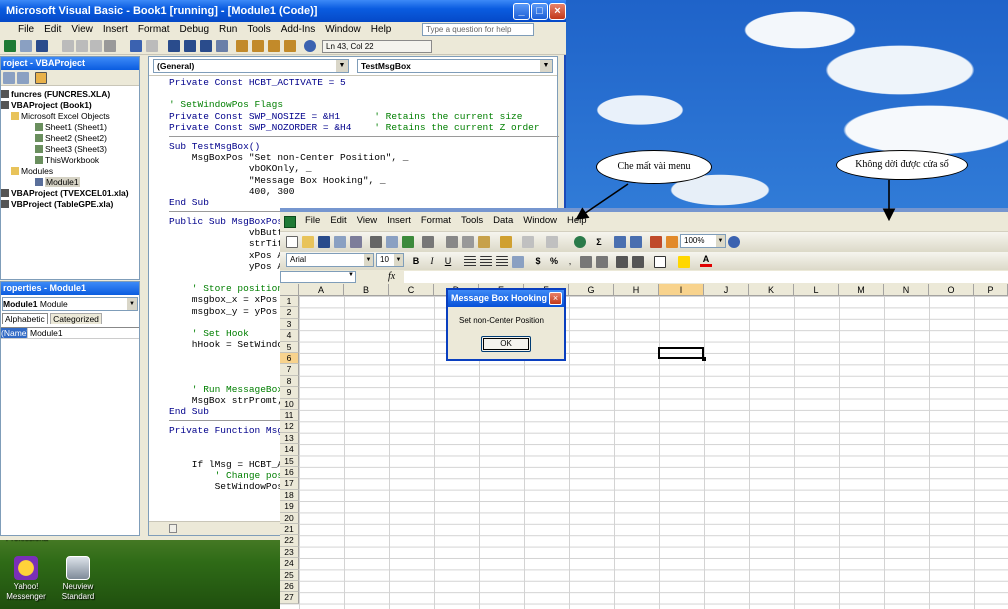 Image resolution: width=1008 pixels, height=609 pixels. What do you see at coordinates (672, 242) in the screenshot?
I see `drawing-icon` at bounding box center [672, 242].